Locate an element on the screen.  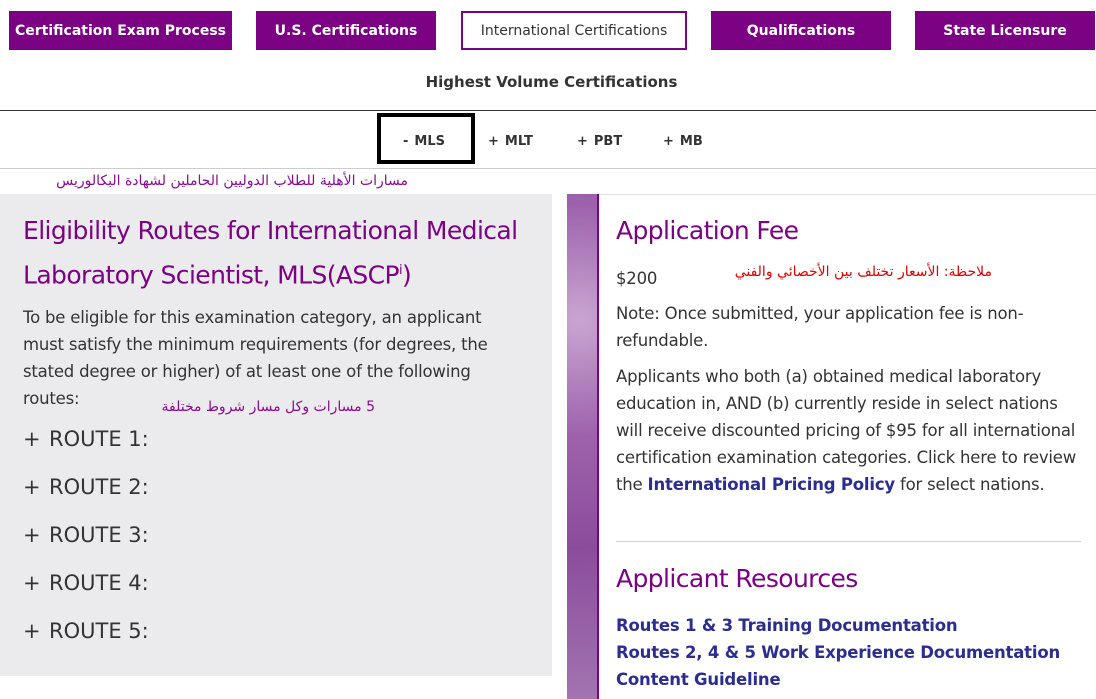
tab-mls: - MLS is located at coordinates (424, 141).